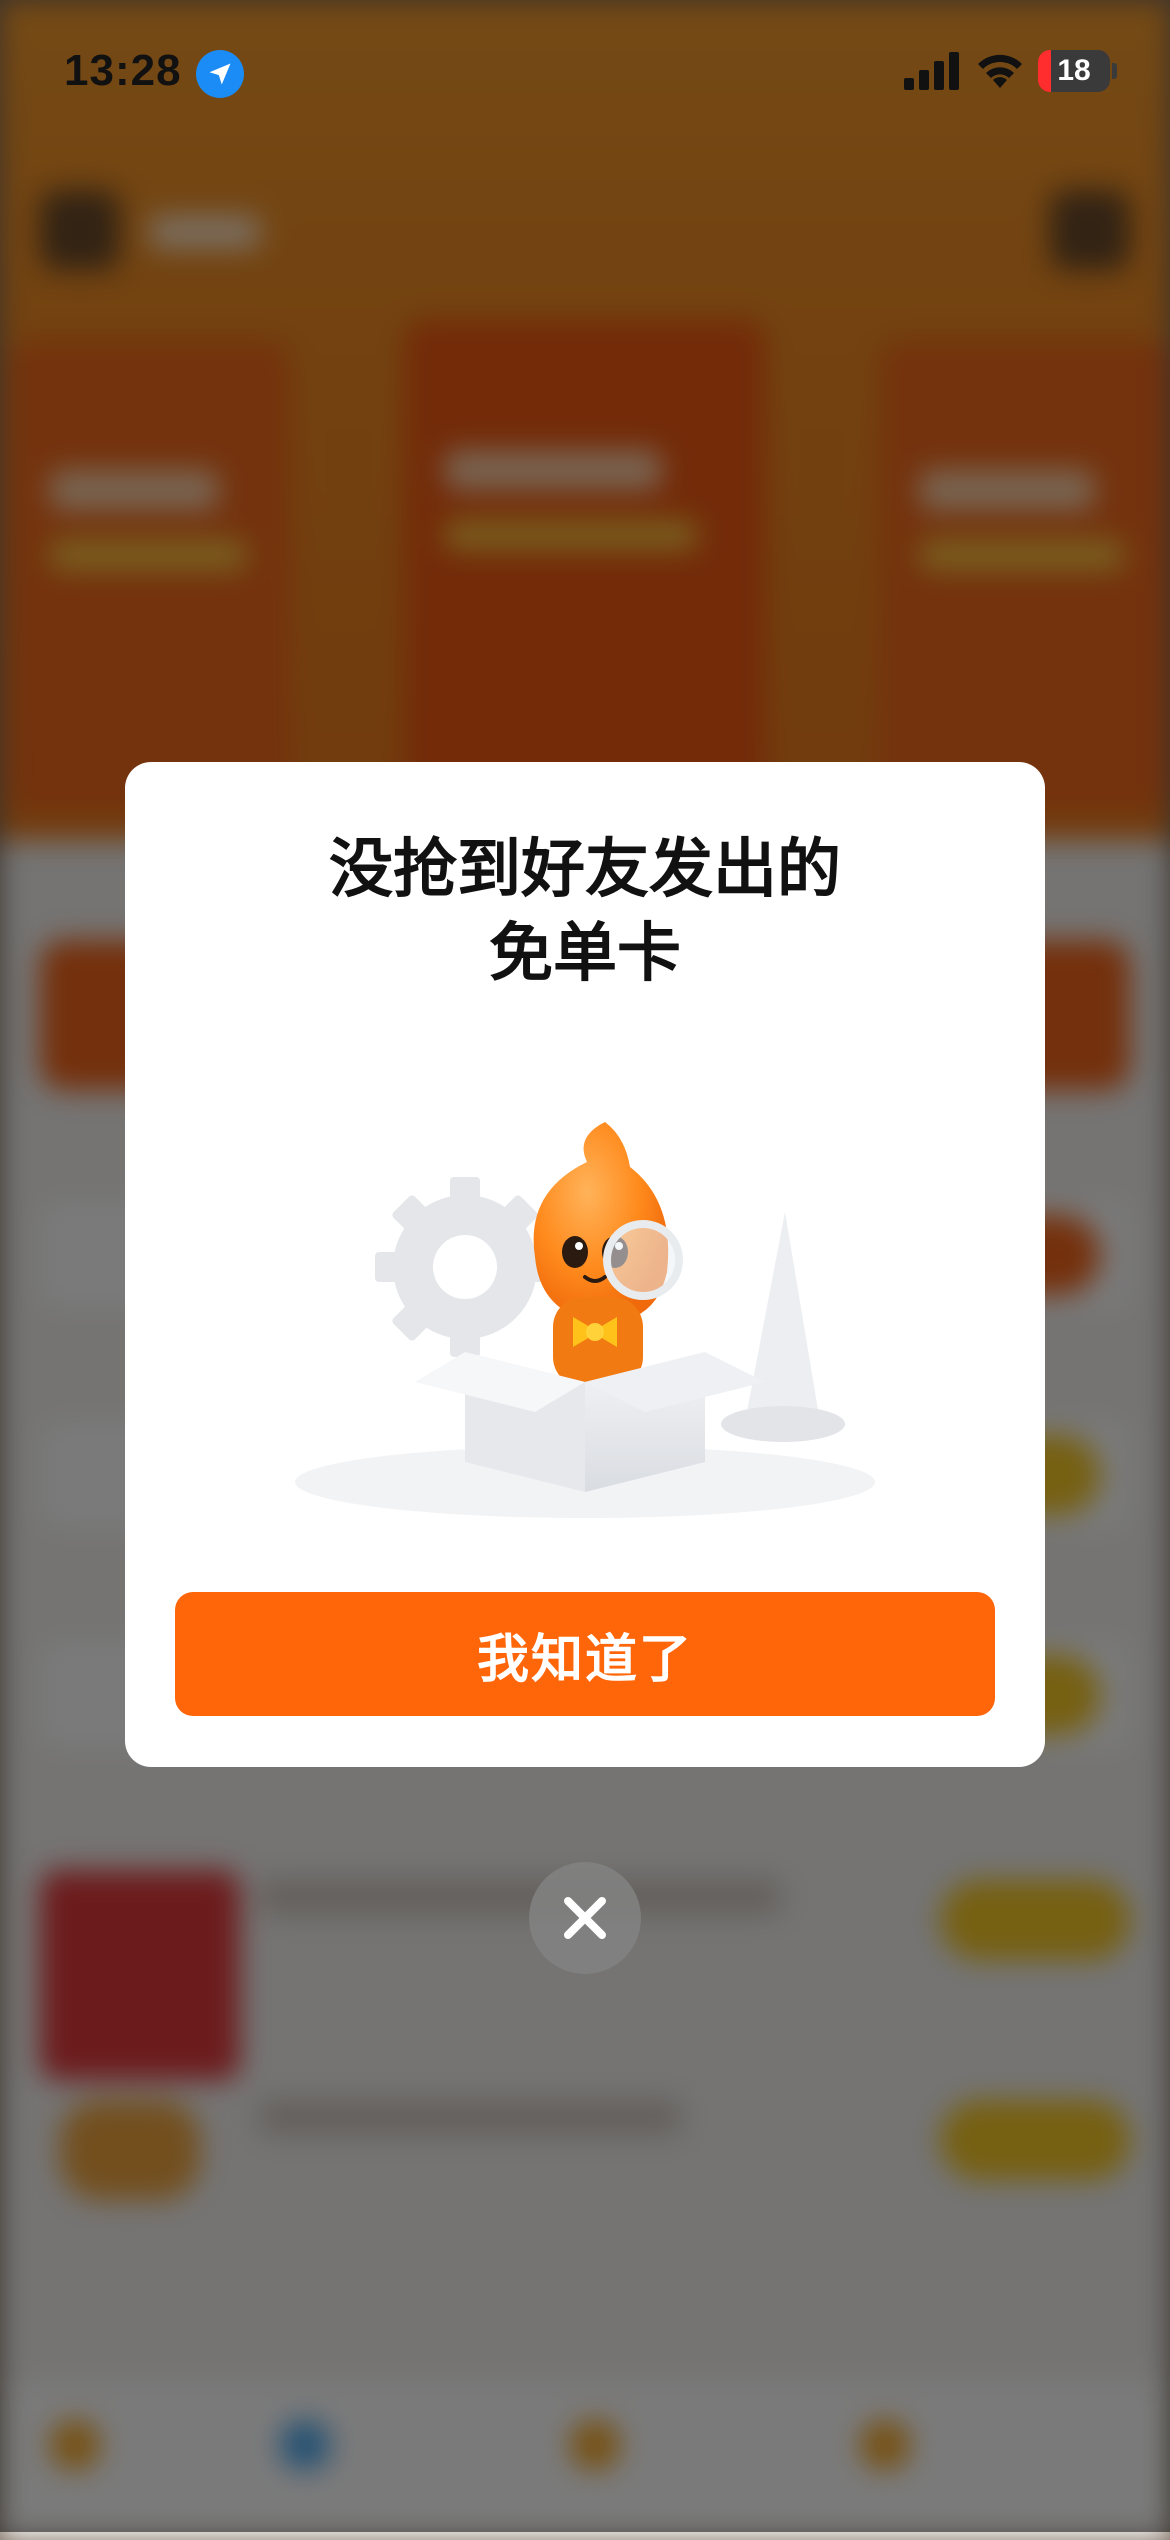  What do you see at coordinates (585, 912) in the screenshot?
I see `dialog-title: 没抢到好友发出的 免单卡` at bounding box center [585, 912].